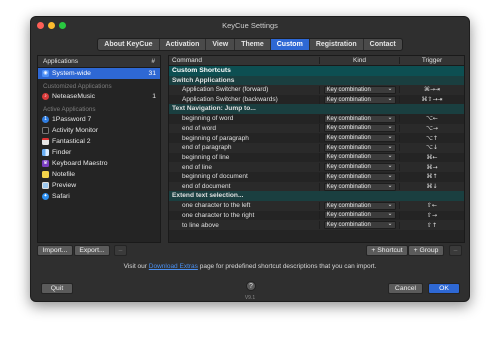 This screenshot has height=341, width=500. Describe the element at coordinates (99, 185) in the screenshot. I see `app-row-preview: Preview` at that location.